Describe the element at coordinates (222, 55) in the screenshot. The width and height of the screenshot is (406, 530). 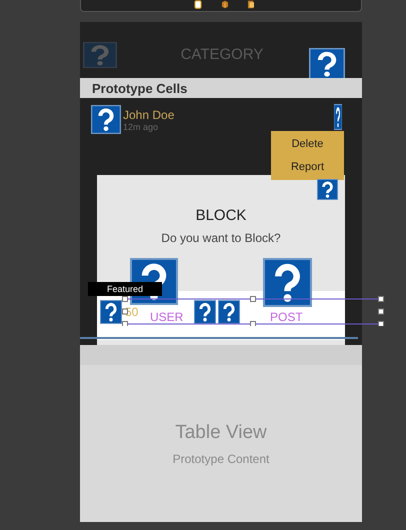
I see `category-title: CATEGORY` at that location.